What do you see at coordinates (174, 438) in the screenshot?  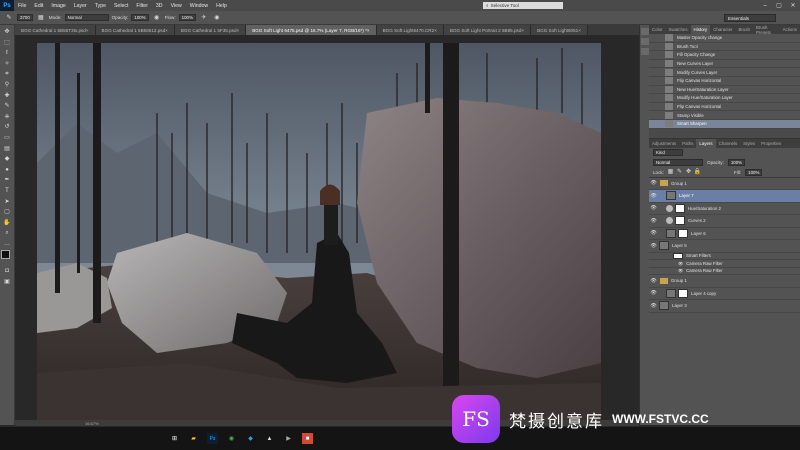 I see `windows-start-icon: ⊞` at bounding box center [174, 438].